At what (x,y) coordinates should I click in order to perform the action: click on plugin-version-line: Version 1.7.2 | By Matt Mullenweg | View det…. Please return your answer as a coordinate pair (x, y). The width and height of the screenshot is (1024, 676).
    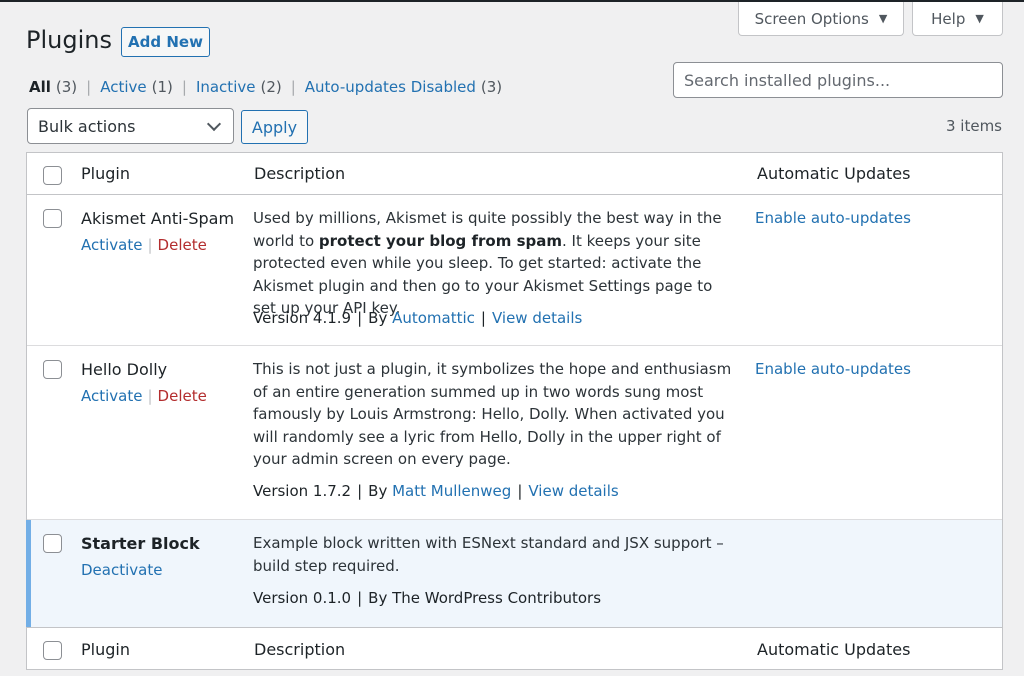
    Looking at the image, I should click on (436, 491).